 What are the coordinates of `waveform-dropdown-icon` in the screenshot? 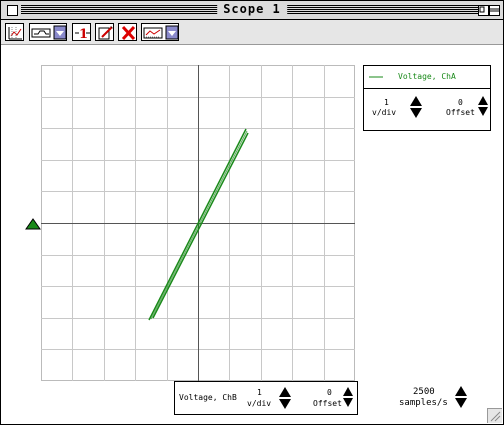 It's located at (48, 32).